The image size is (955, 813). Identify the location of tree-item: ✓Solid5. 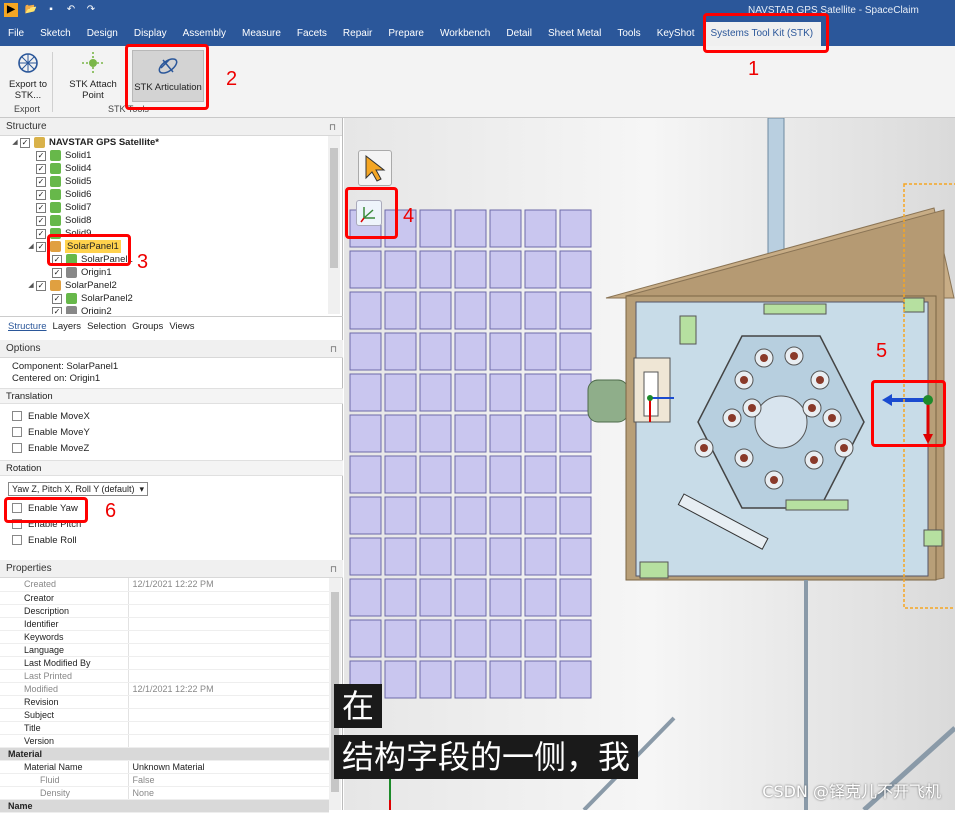
(164, 181).